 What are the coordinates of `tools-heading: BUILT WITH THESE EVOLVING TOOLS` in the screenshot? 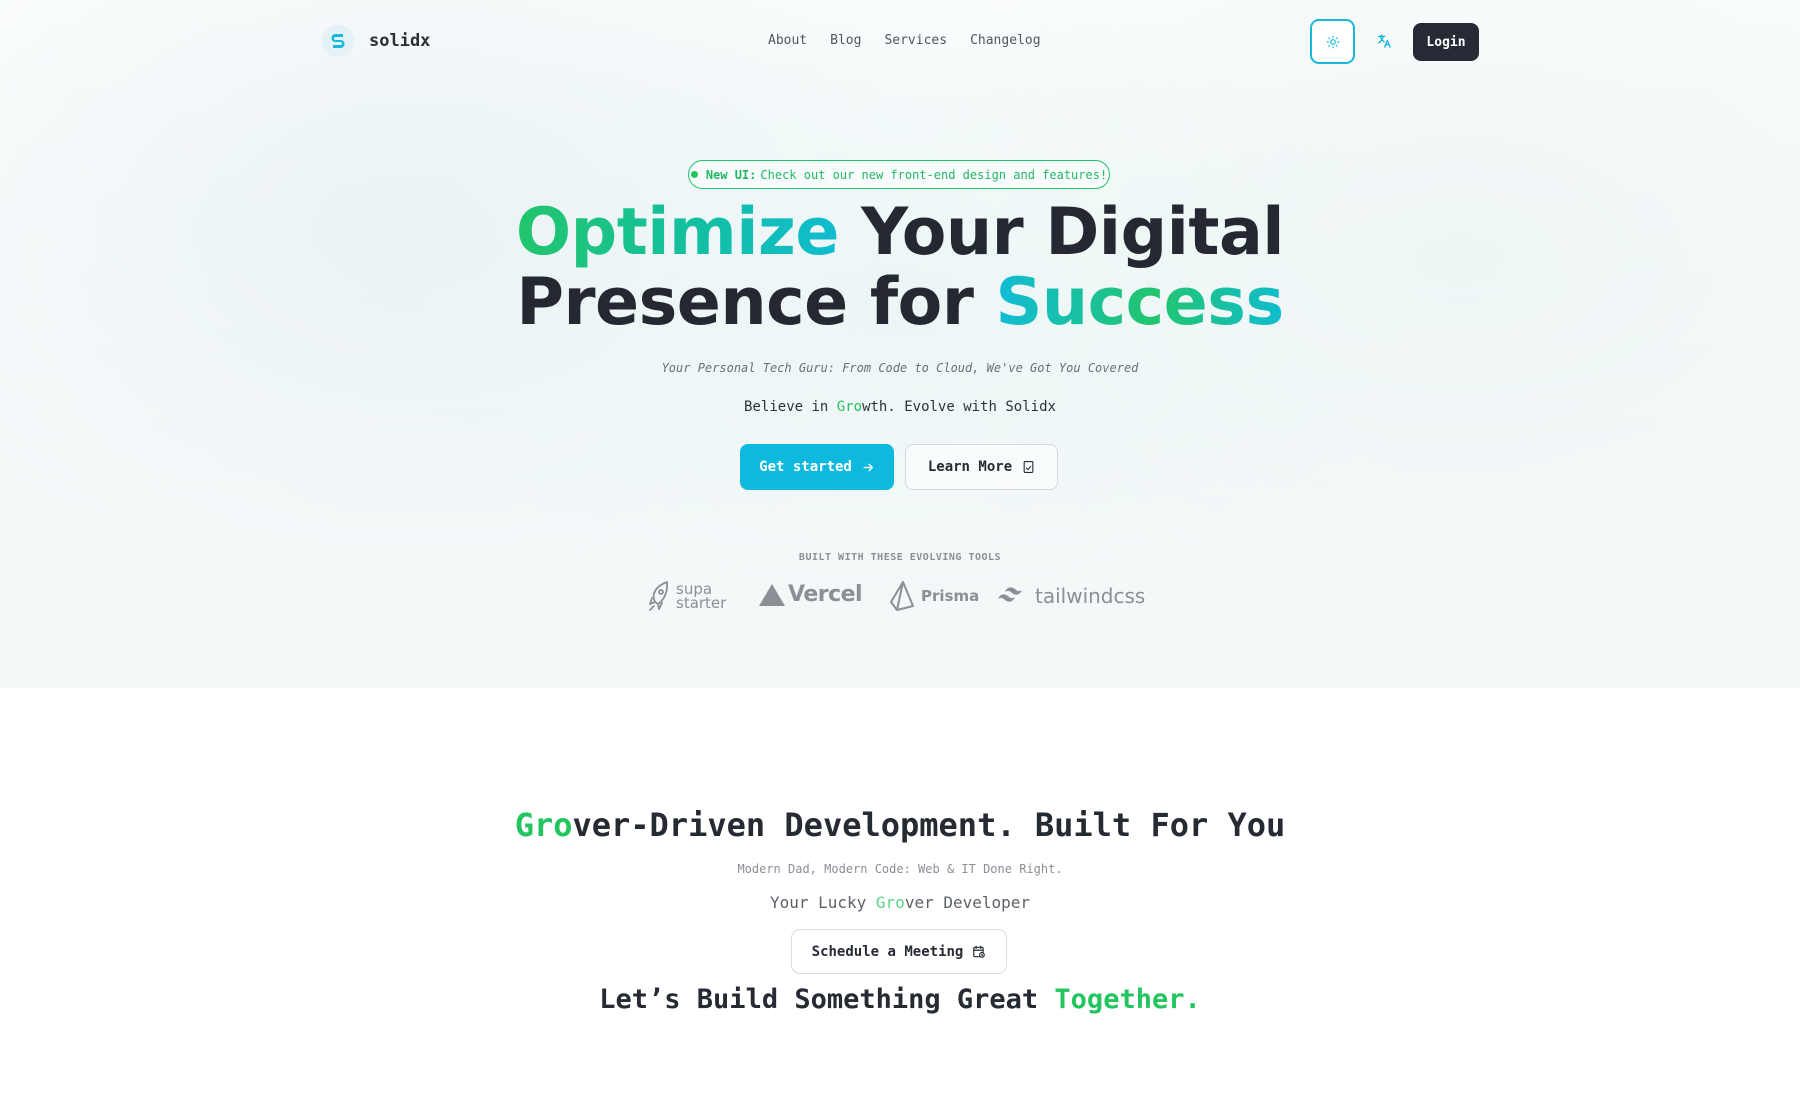 It's located at (900, 557).